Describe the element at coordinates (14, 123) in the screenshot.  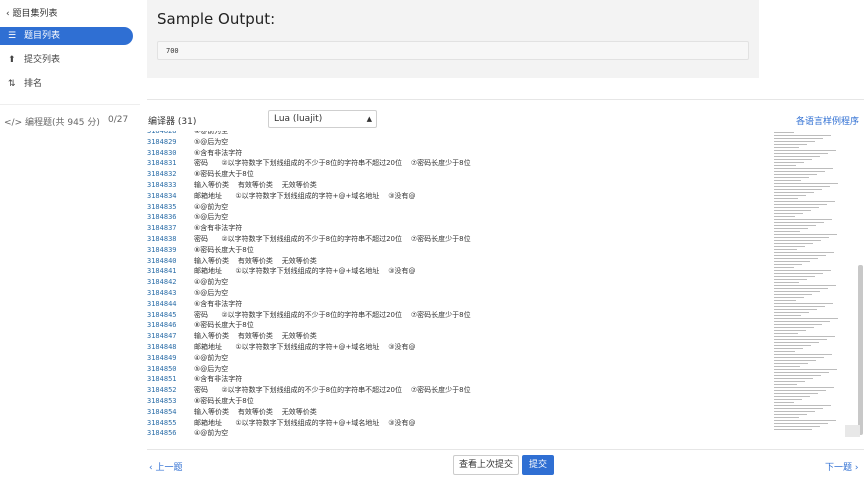
I see `code-icon: </>` at that location.